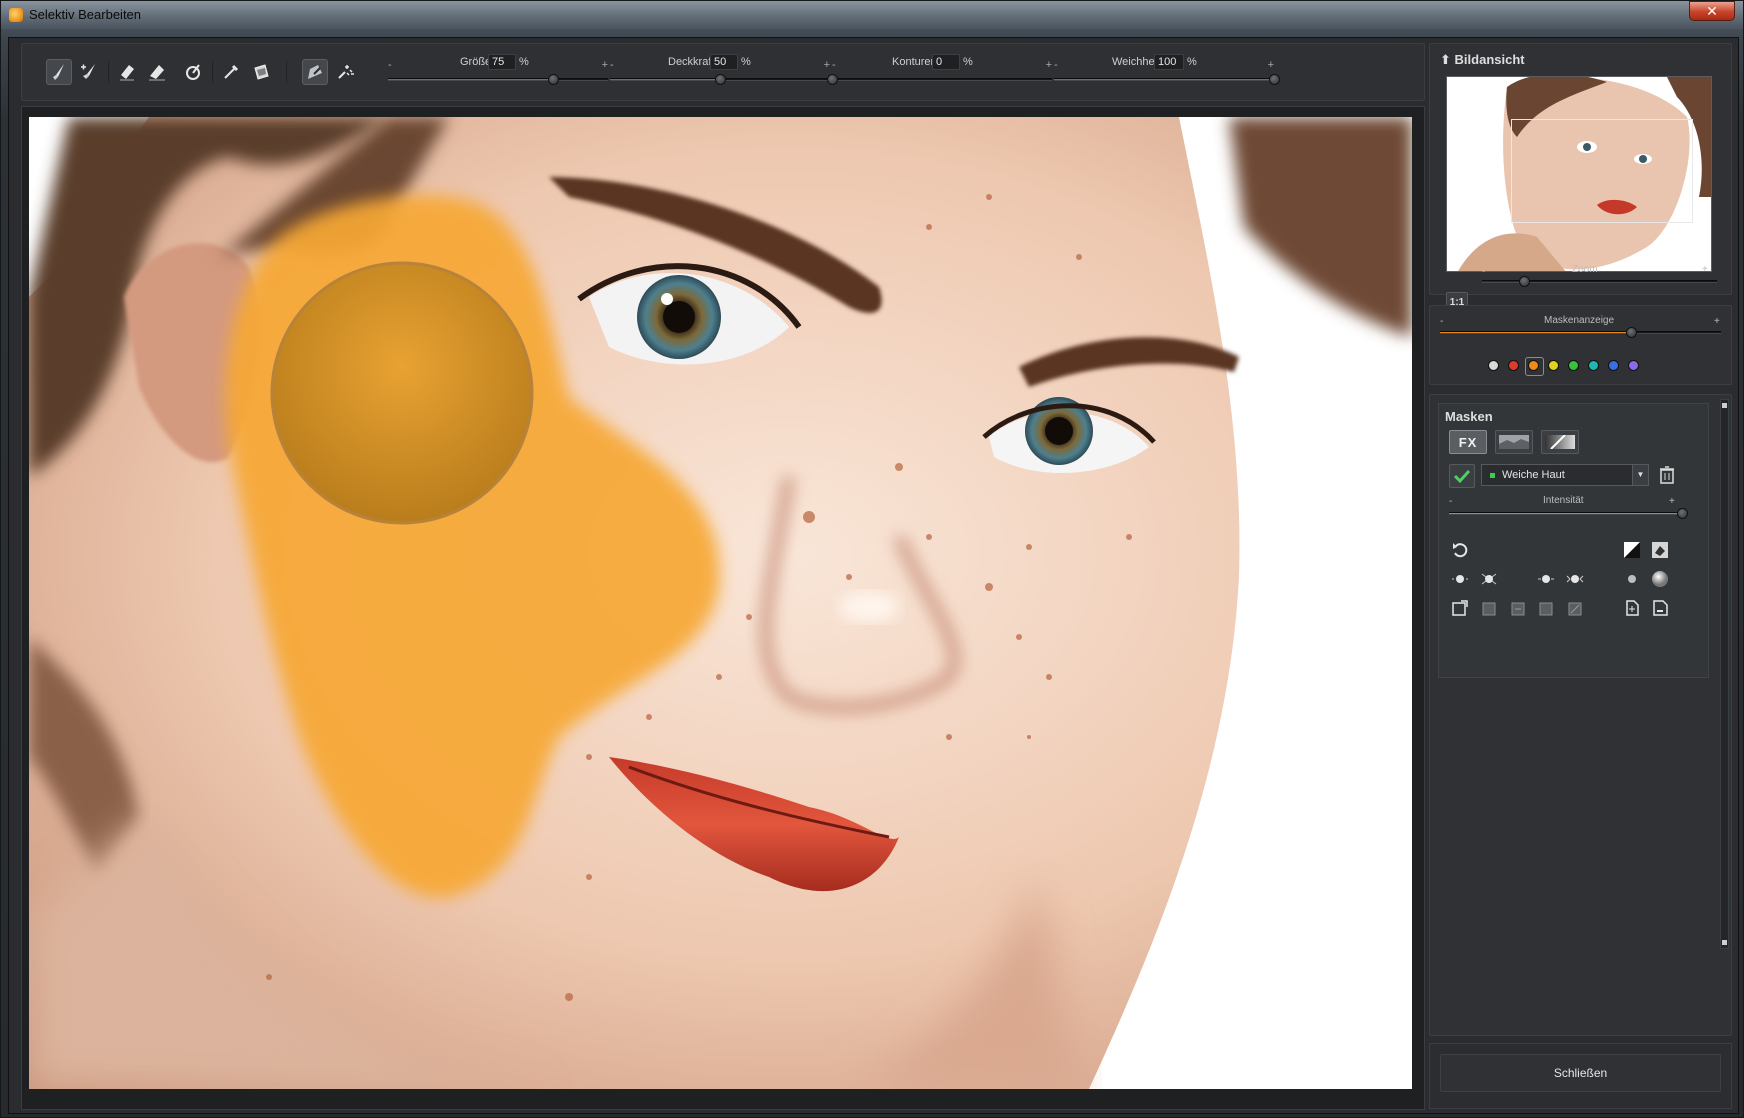  I want to click on konturen-slider-group: - Konturen 0 % +, so click(939, 71).